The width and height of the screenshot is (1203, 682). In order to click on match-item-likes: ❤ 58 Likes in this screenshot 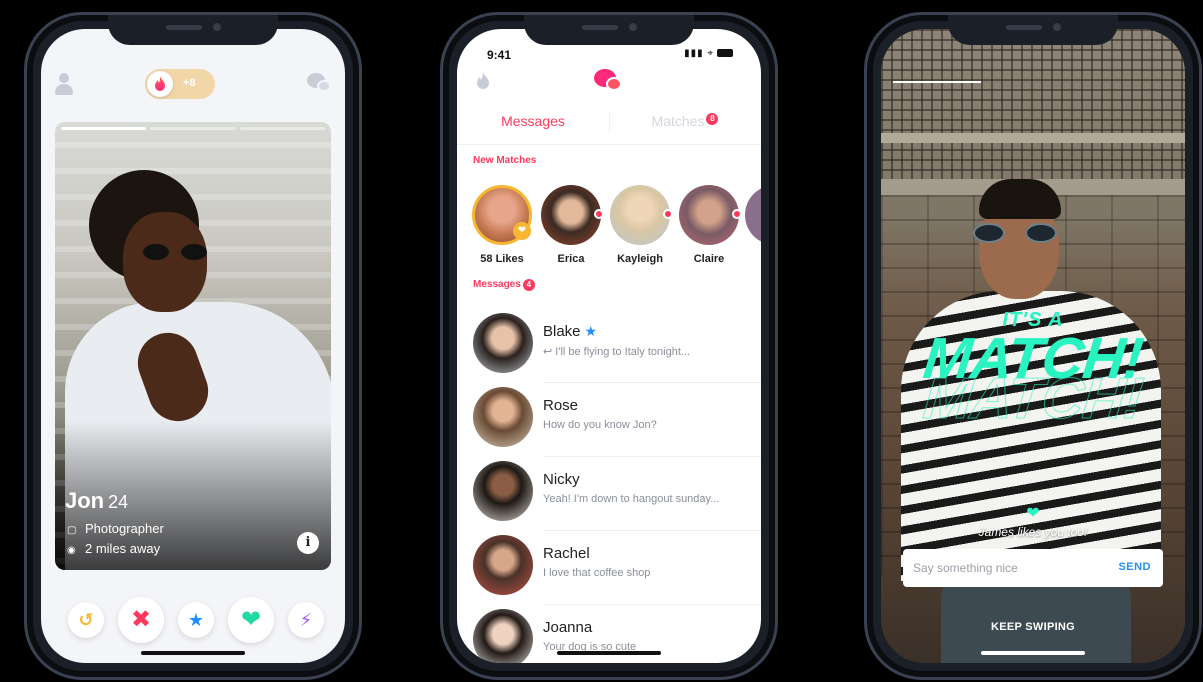, I will do `click(502, 225)`.